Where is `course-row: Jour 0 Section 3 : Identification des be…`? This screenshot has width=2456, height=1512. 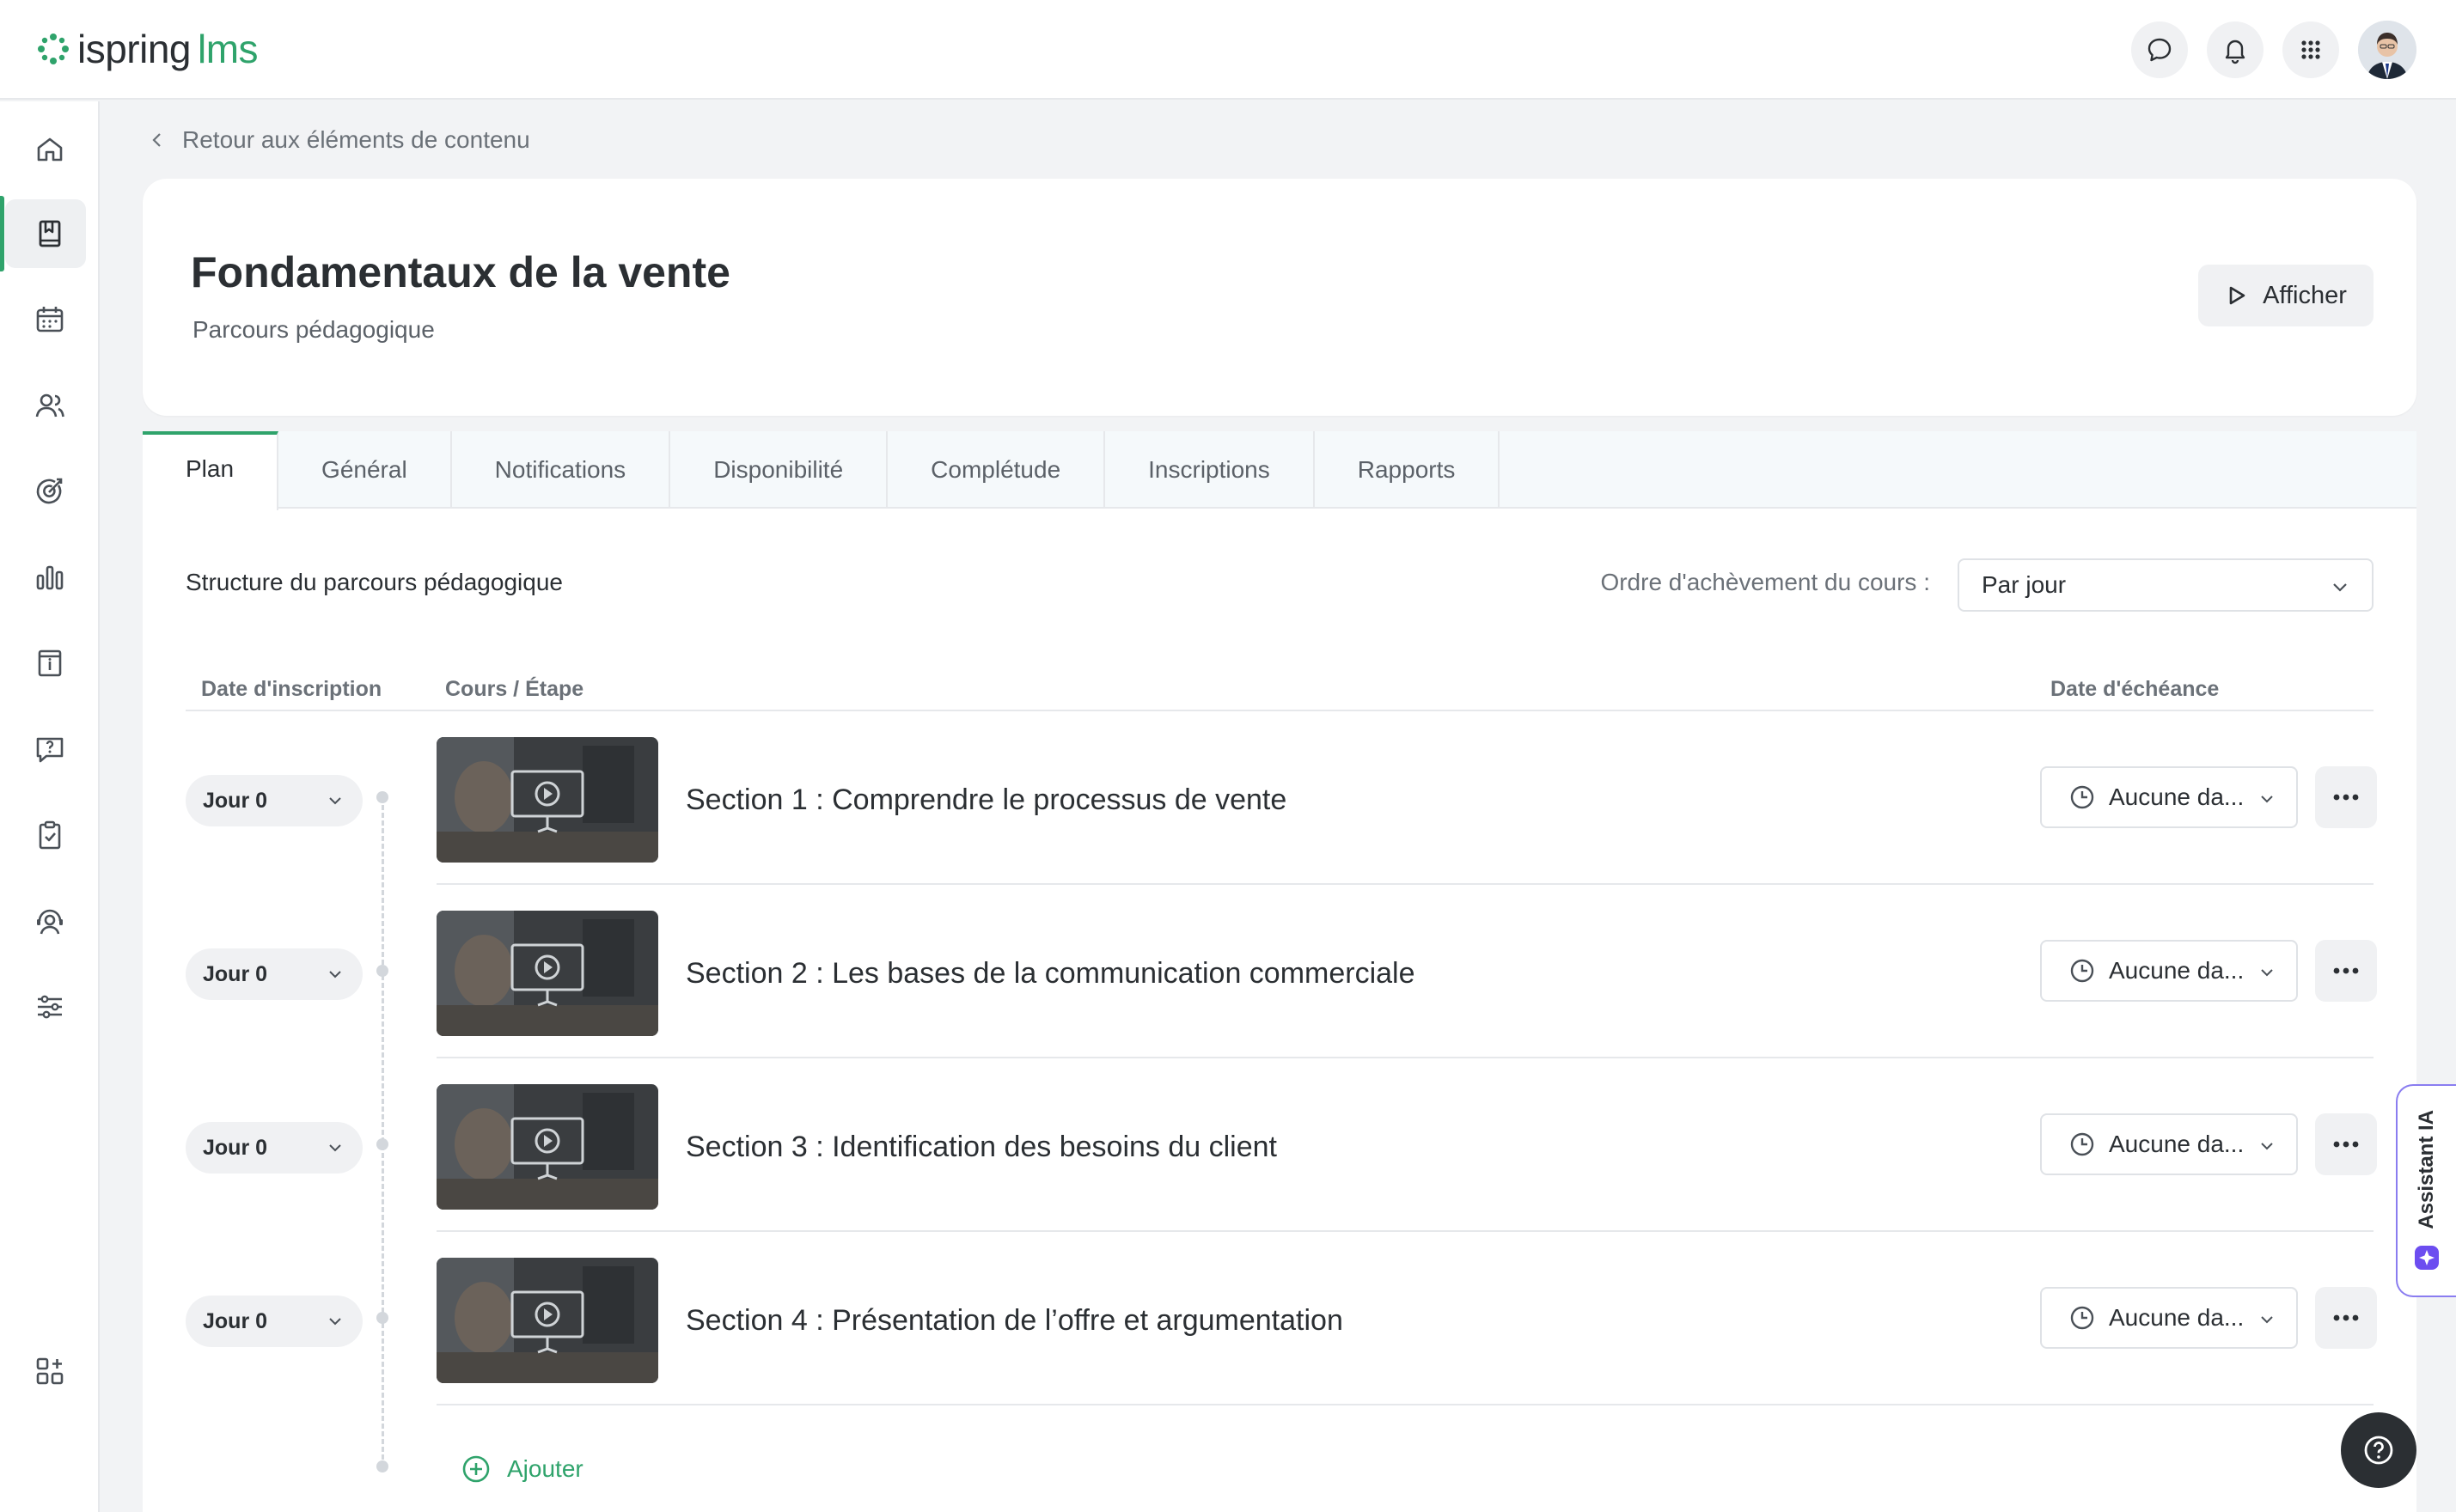 course-row: Jour 0 Section 3 : Identification des be… is located at coordinates (1279, 1145).